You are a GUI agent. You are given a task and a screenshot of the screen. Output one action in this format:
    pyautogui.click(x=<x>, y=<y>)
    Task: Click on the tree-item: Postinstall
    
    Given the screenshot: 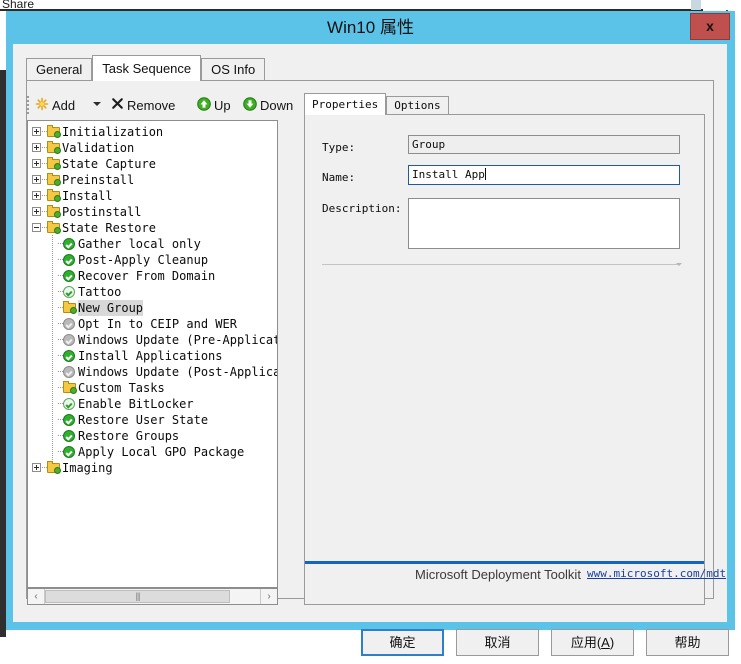 What is the action you would take?
    pyautogui.click(x=152, y=212)
    